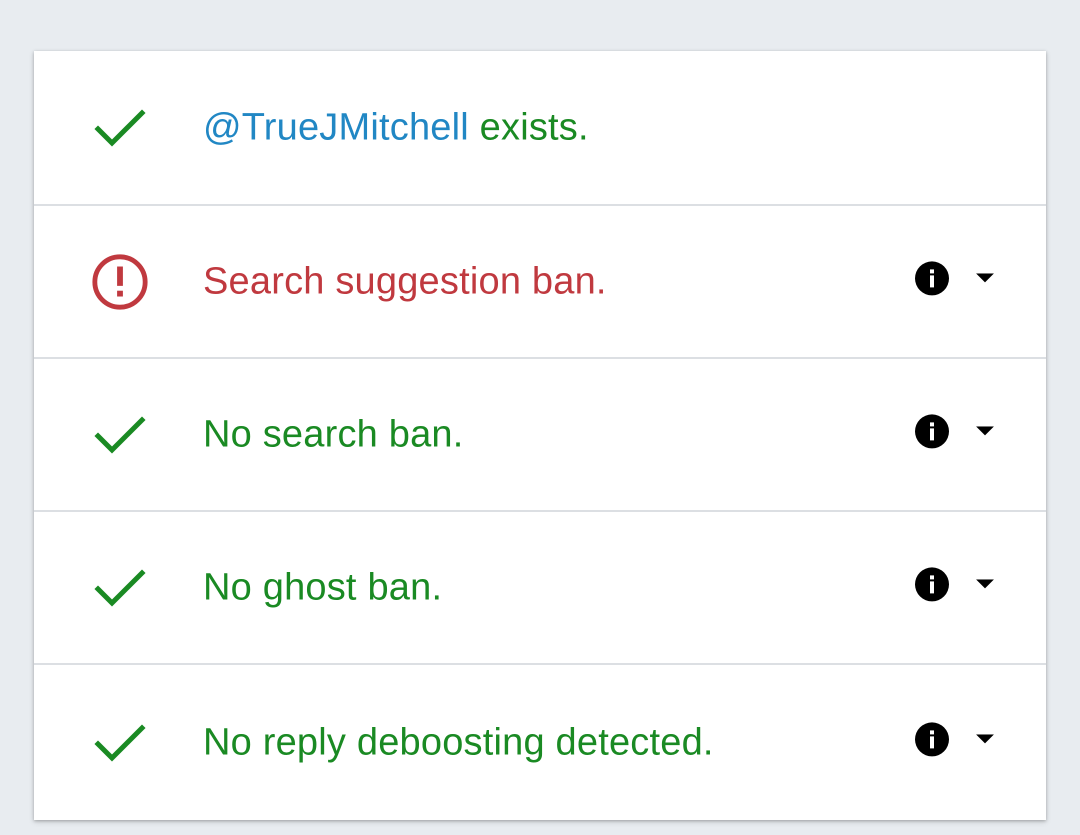  I want to click on alert-circle-icon, so click(120, 282).